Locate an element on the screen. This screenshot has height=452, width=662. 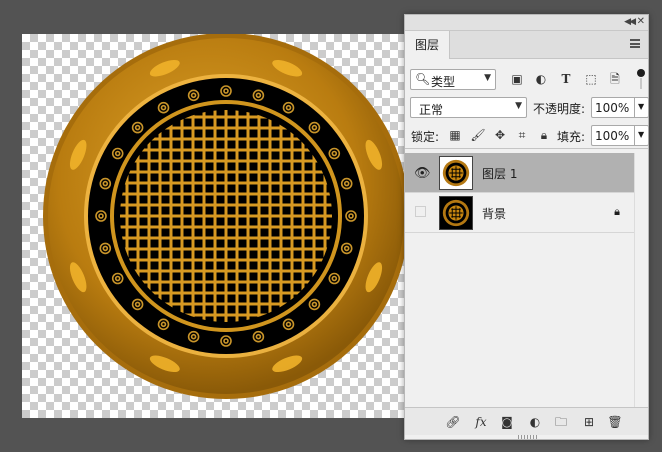
panel-tab-row: 图层 is located at coordinates (526, 45).